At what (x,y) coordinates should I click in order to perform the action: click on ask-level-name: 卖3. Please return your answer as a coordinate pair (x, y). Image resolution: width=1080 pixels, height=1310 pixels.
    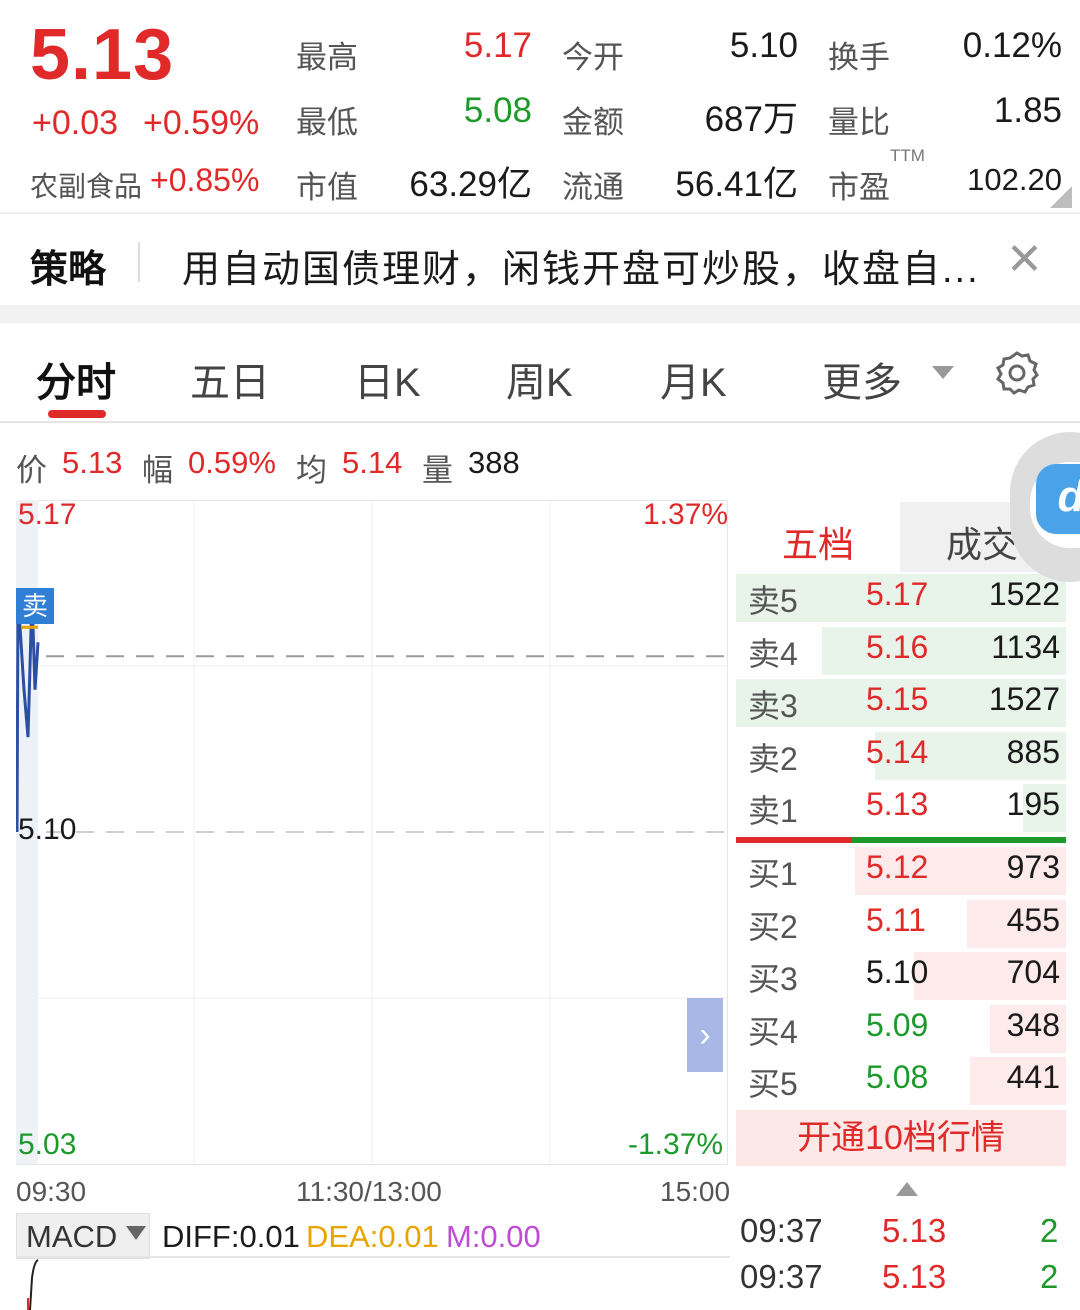
    Looking at the image, I should click on (773, 706).